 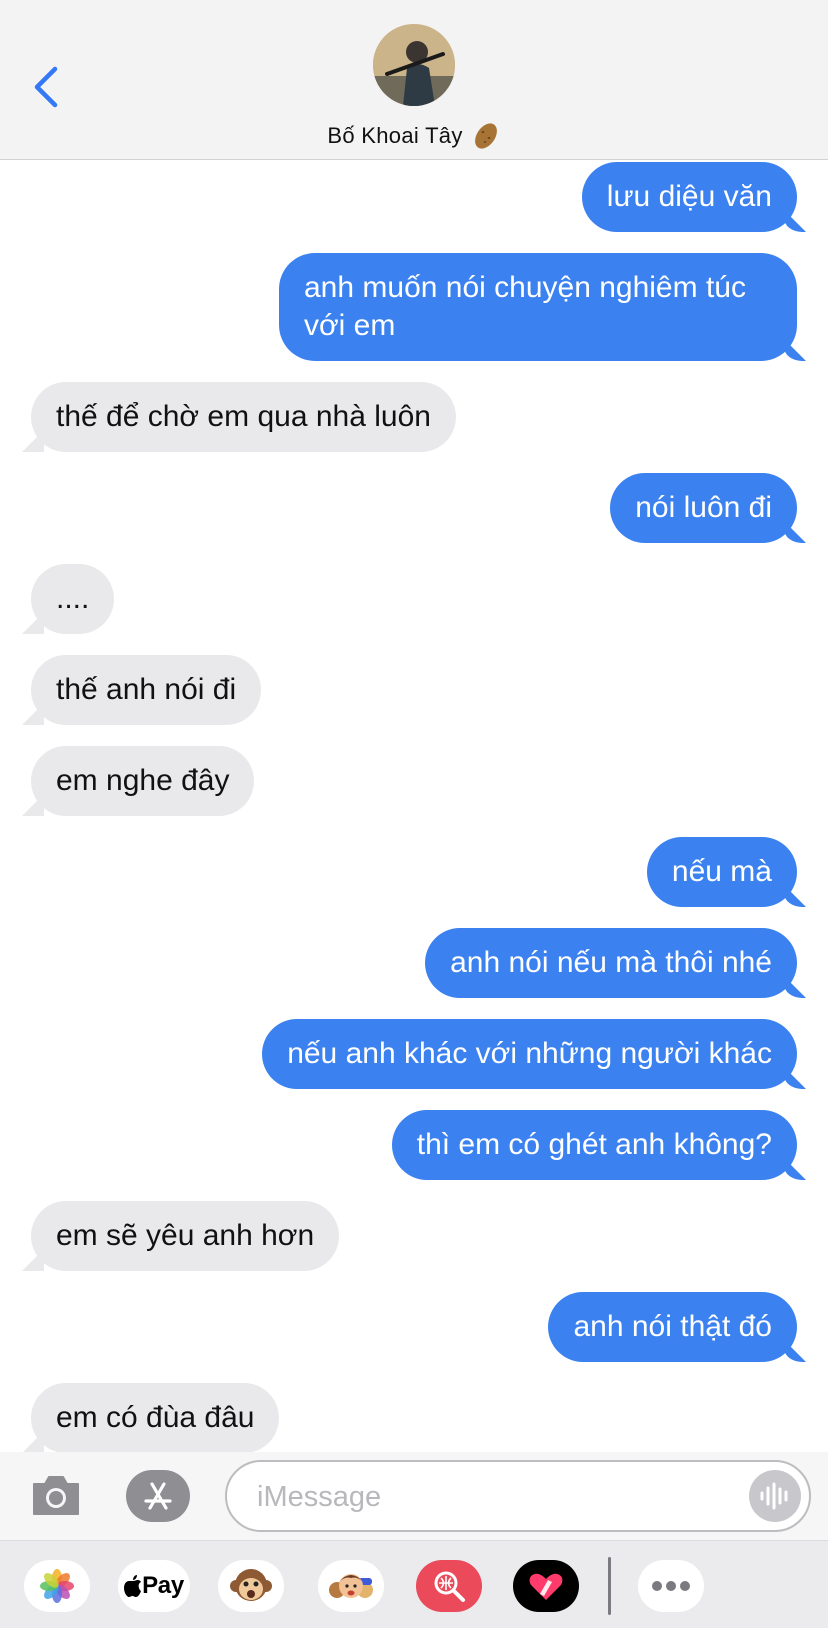 I want to click on message-text: em có đùa đâu, so click(x=155, y=1417).